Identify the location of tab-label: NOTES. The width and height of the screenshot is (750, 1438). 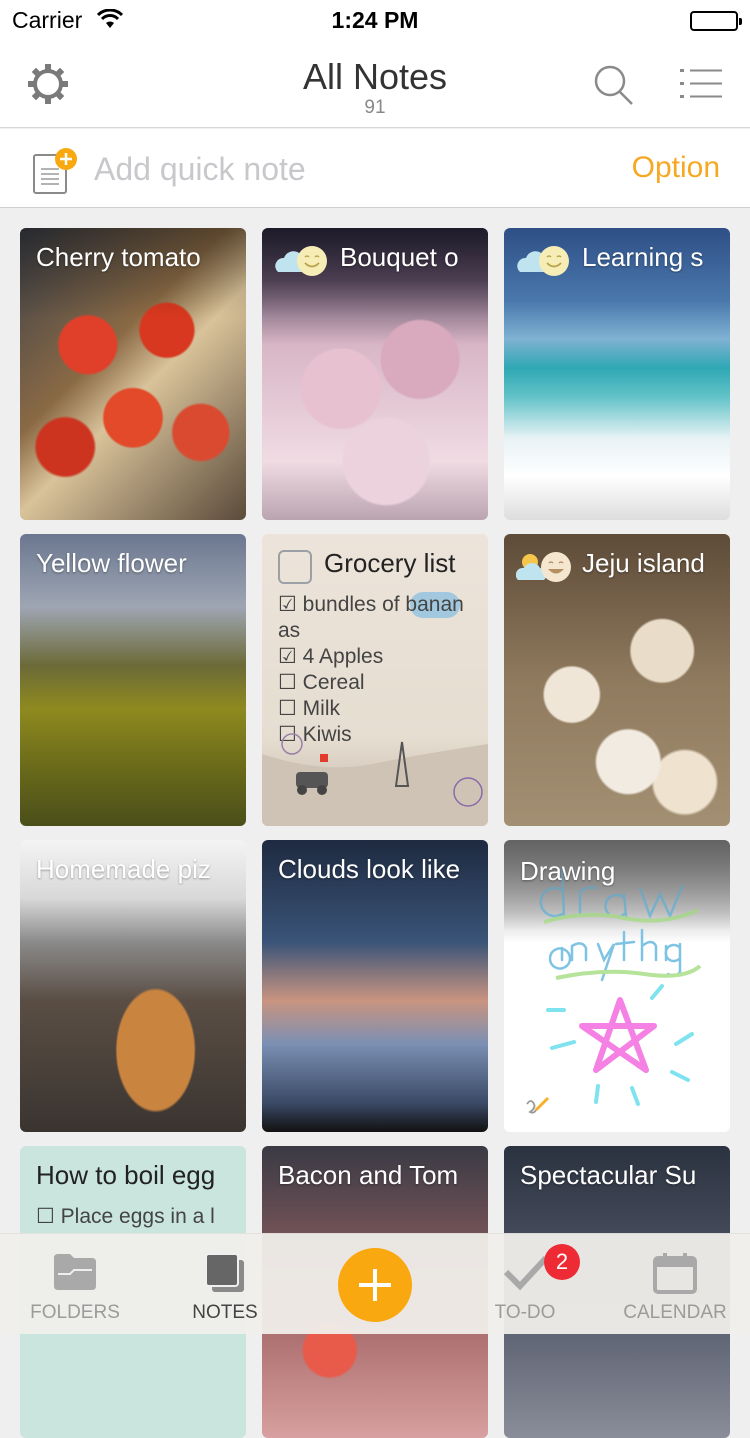
(225, 1312).